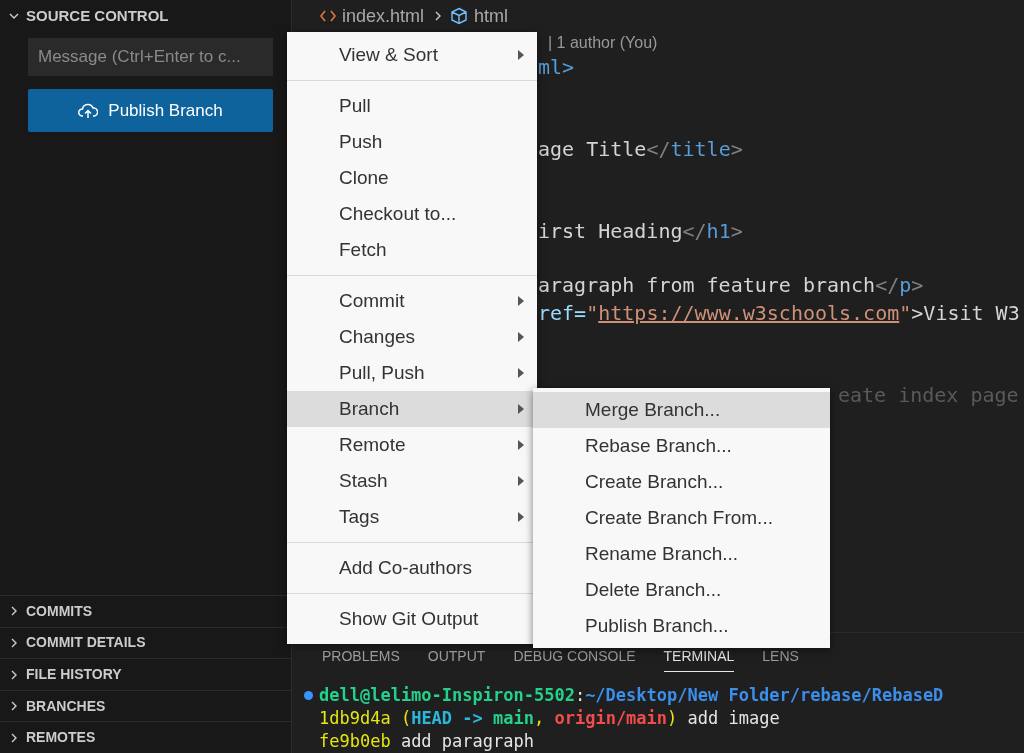 Image resolution: width=1024 pixels, height=753 pixels. I want to click on section-header: BRANCHES, so click(66, 706).